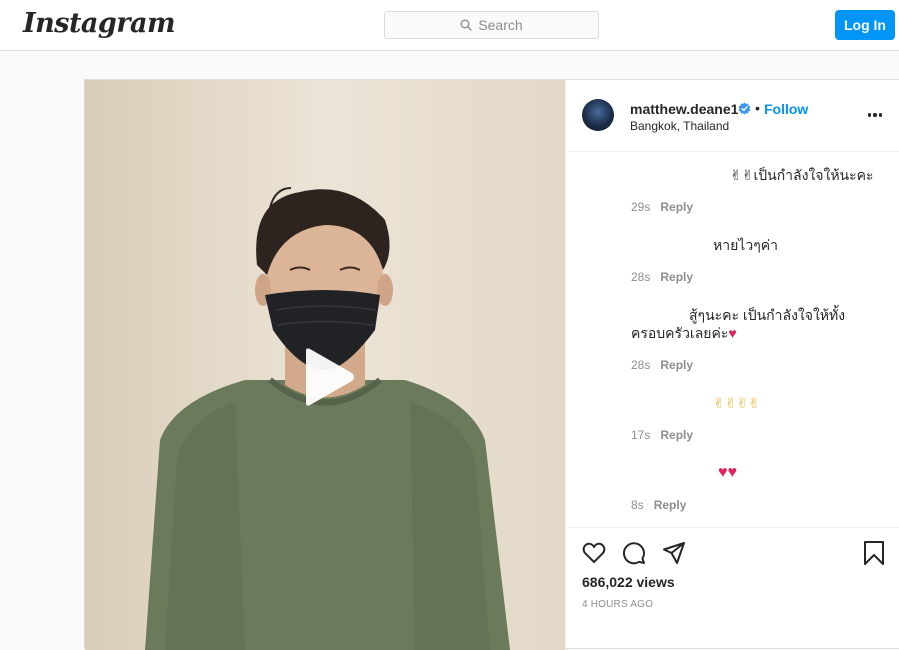 This screenshot has height=650, width=899. I want to click on comment-text-line2: ครอบครัวเลยค่ะ♥, so click(684, 333).